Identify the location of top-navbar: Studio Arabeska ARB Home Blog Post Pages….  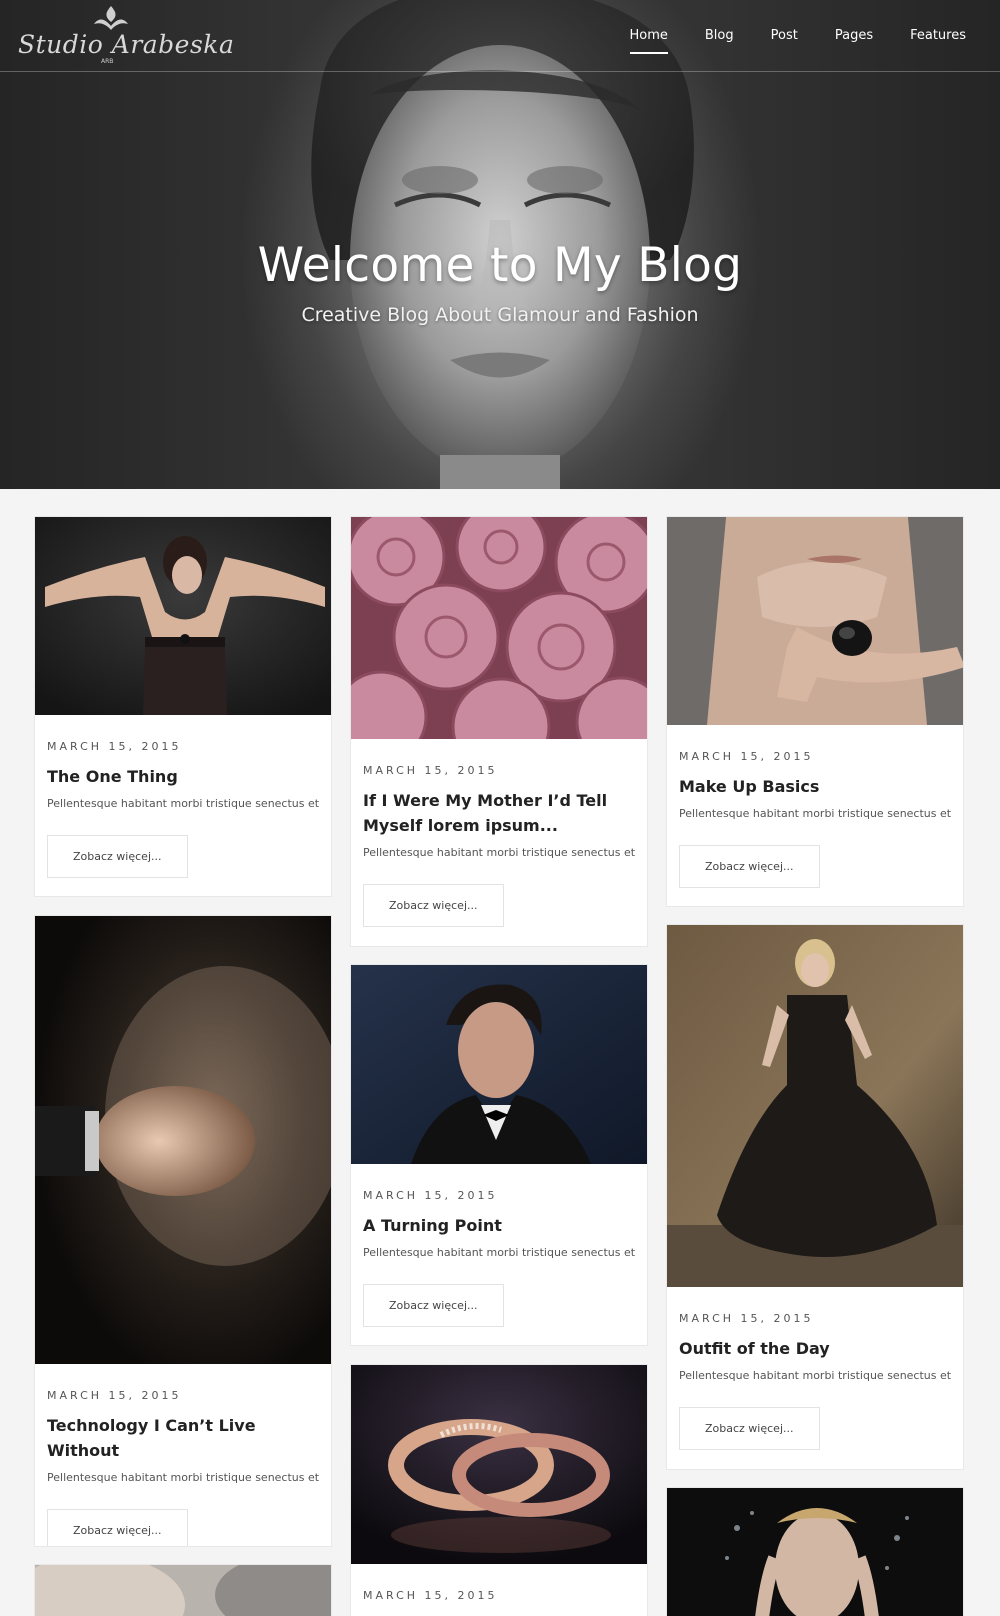
(500, 36).